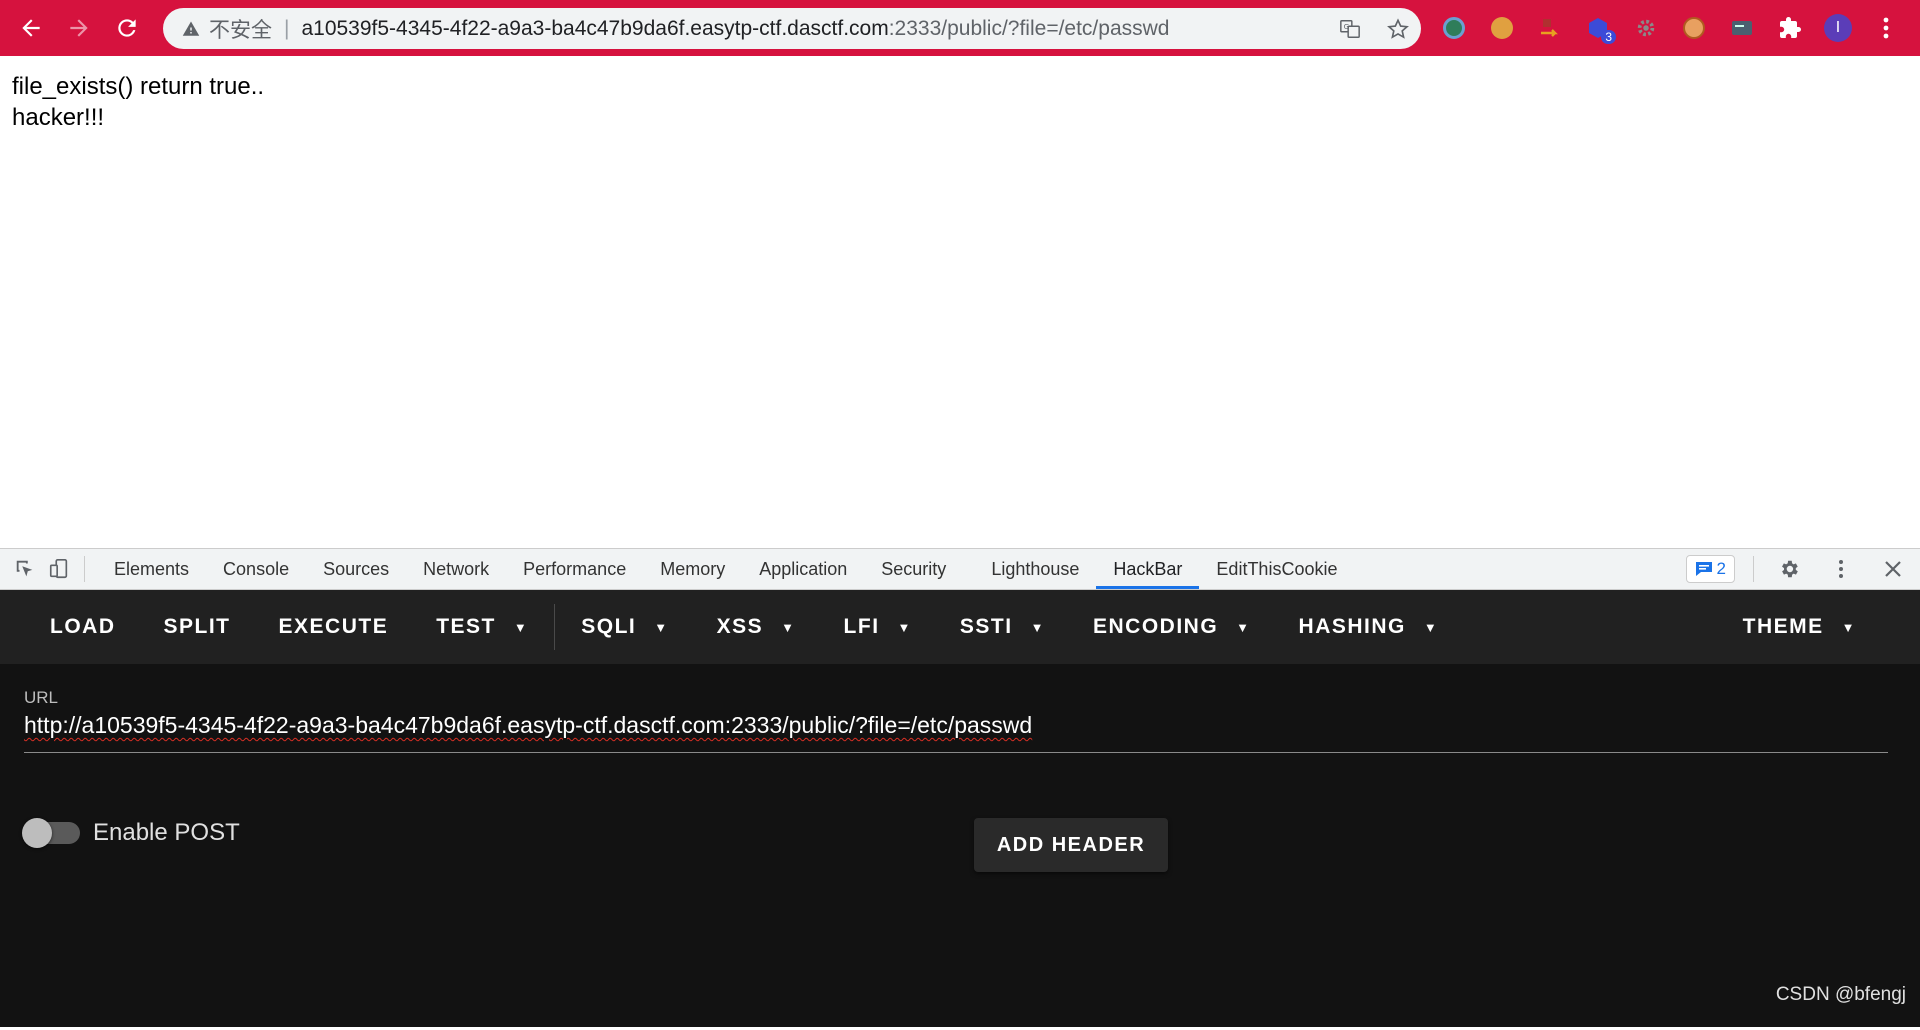 The width and height of the screenshot is (1920, 1030). I want to click on ssti-dropdown: SSTI ▼, so click(1002, 627).